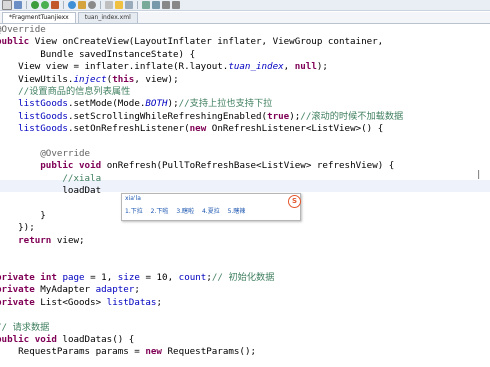  I want to click on new-file-icon, so click(7, 5).